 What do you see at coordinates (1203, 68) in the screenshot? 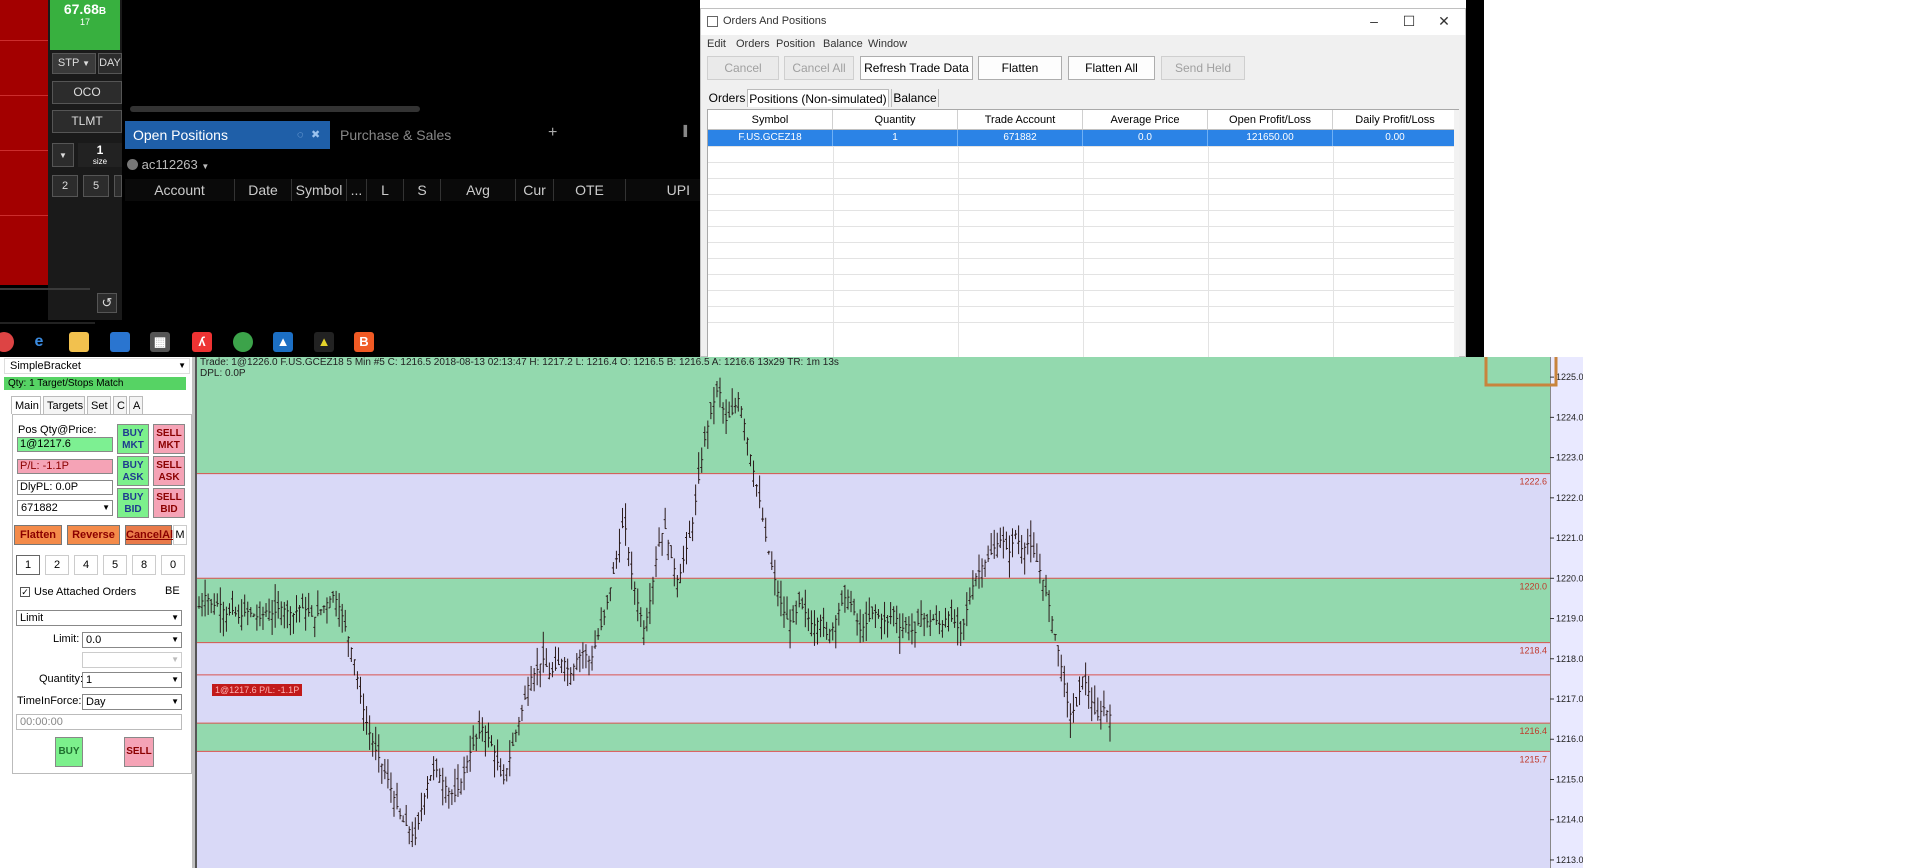
I see `send-held-button: Send Held` at bounding box center [1203, 68].